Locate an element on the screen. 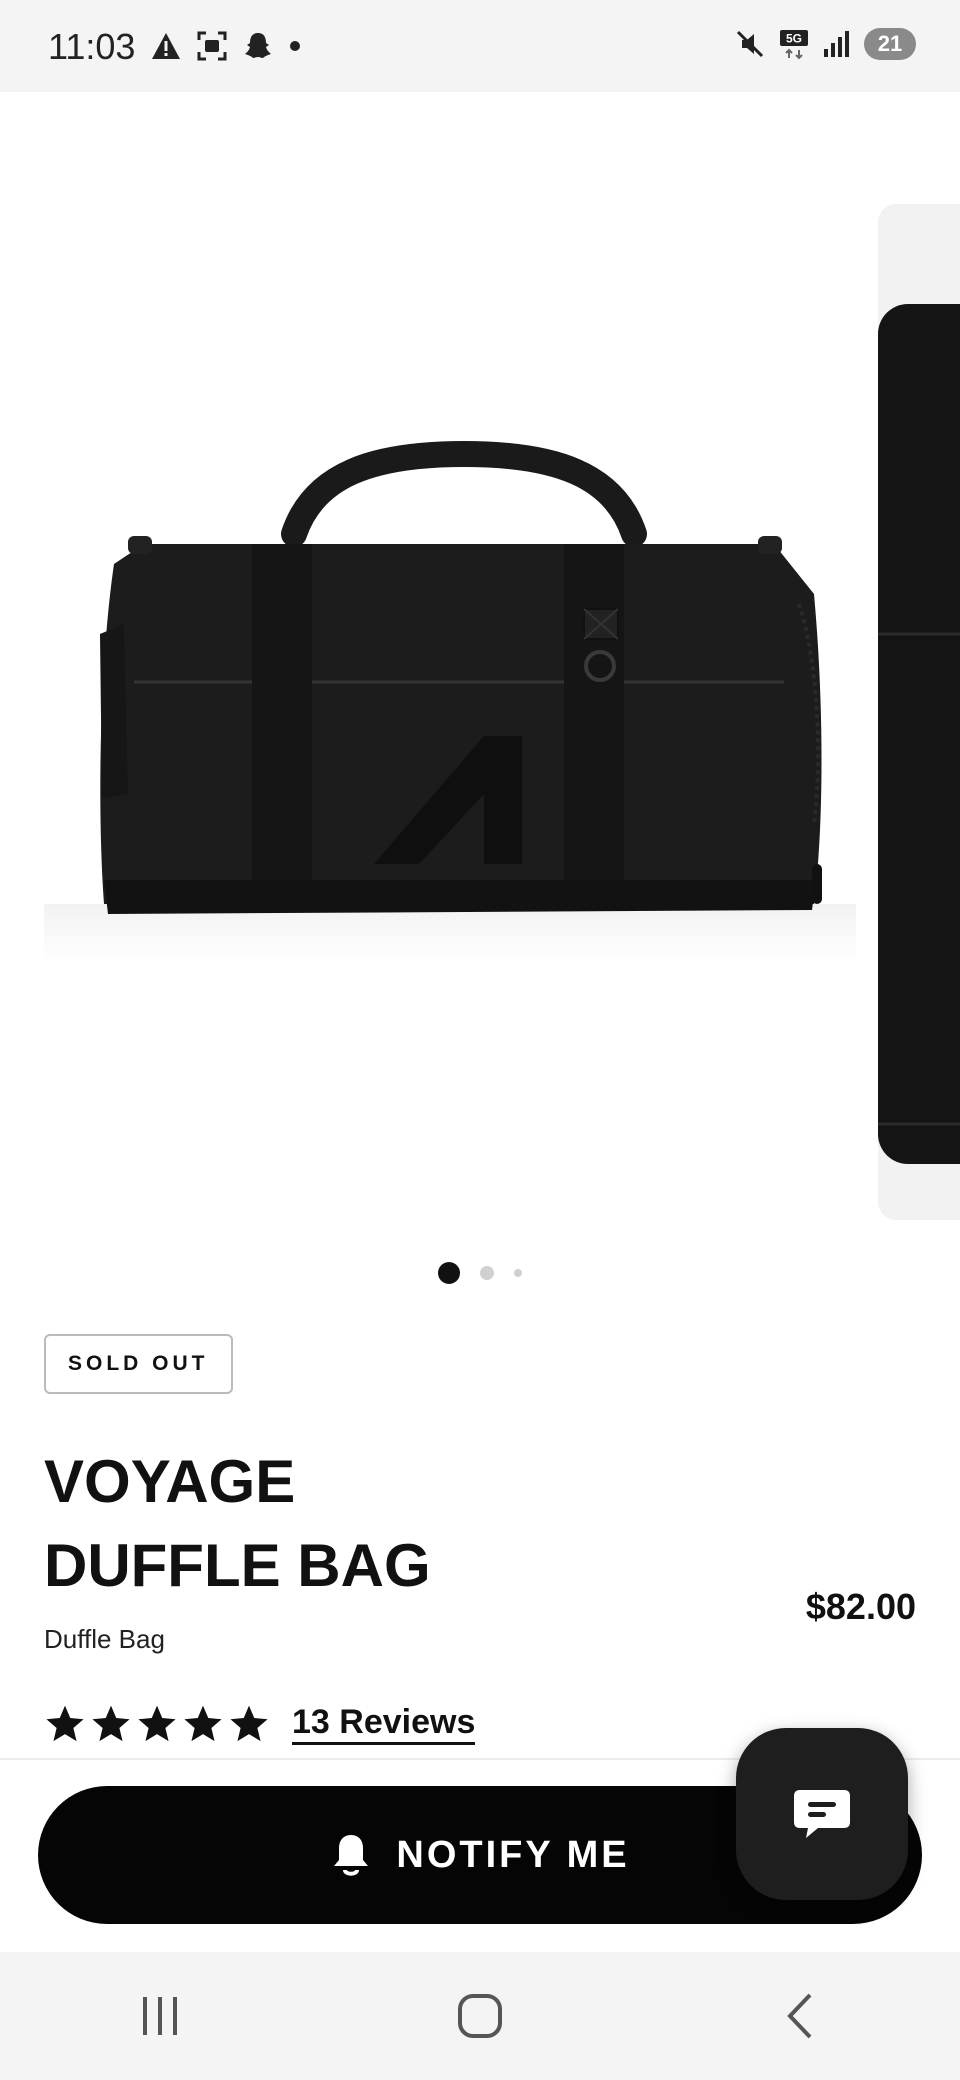  duffle-bag-image-partial is located at coordinates (919, 734).